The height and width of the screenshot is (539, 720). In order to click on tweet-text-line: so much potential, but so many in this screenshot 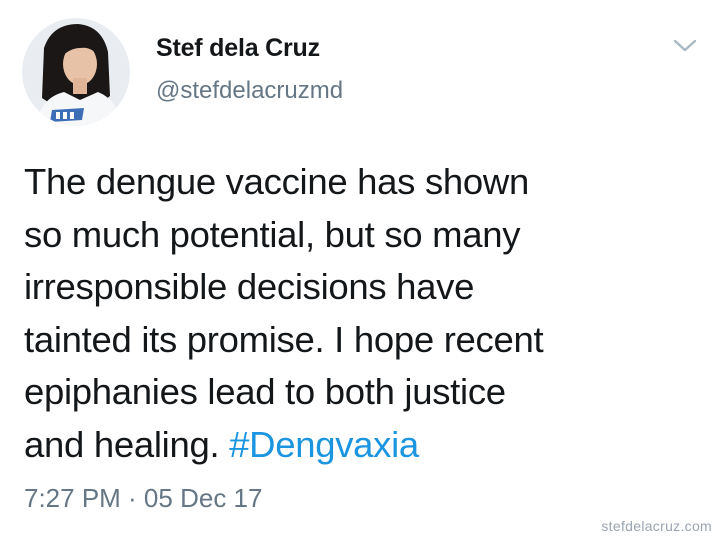, I will do `click(272, 234)`.